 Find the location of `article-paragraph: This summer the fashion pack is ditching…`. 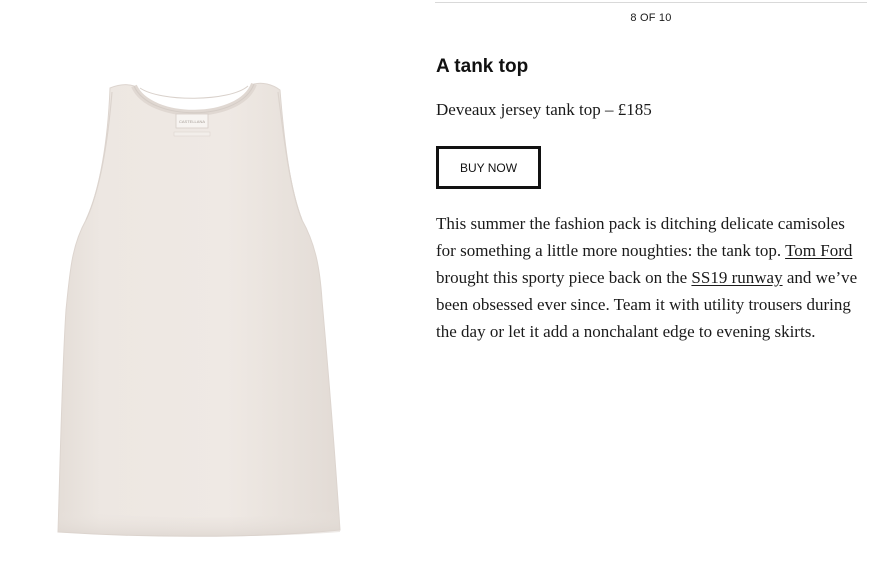

article-paragraph: This summer the fashion pack is ditching… is located at coordinates (652, 277).